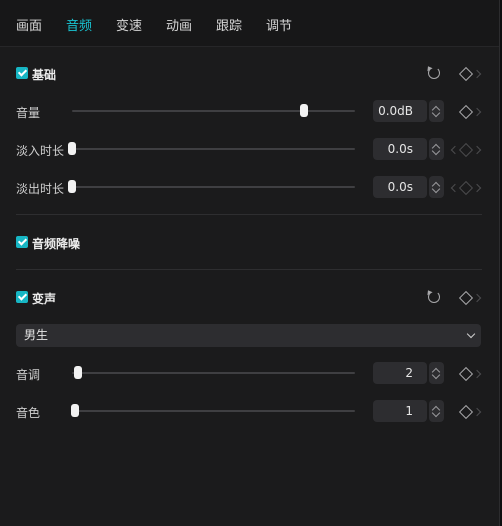 The width and height of the screenshot is (502, 526). What do you see at coordinates (400, 373) in the screenshot?
I see `pitch-input: 2` at bounding box center [400, 373].